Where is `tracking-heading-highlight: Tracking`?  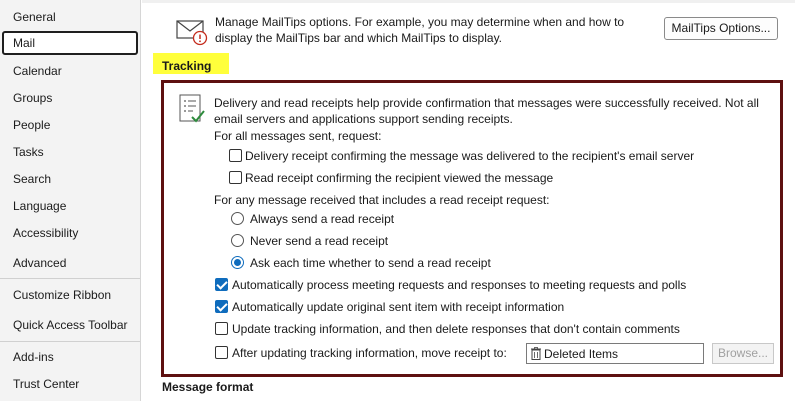 tracking-heading-highlight: Tracking is located at coordinates (191, 63).